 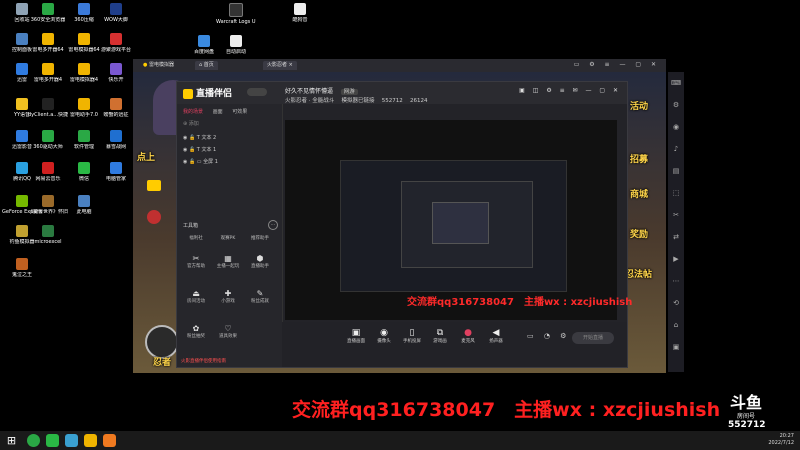 I want to click on taskbar: ⊞ 20:27 2022/7/12, so click(x=400, y=440).